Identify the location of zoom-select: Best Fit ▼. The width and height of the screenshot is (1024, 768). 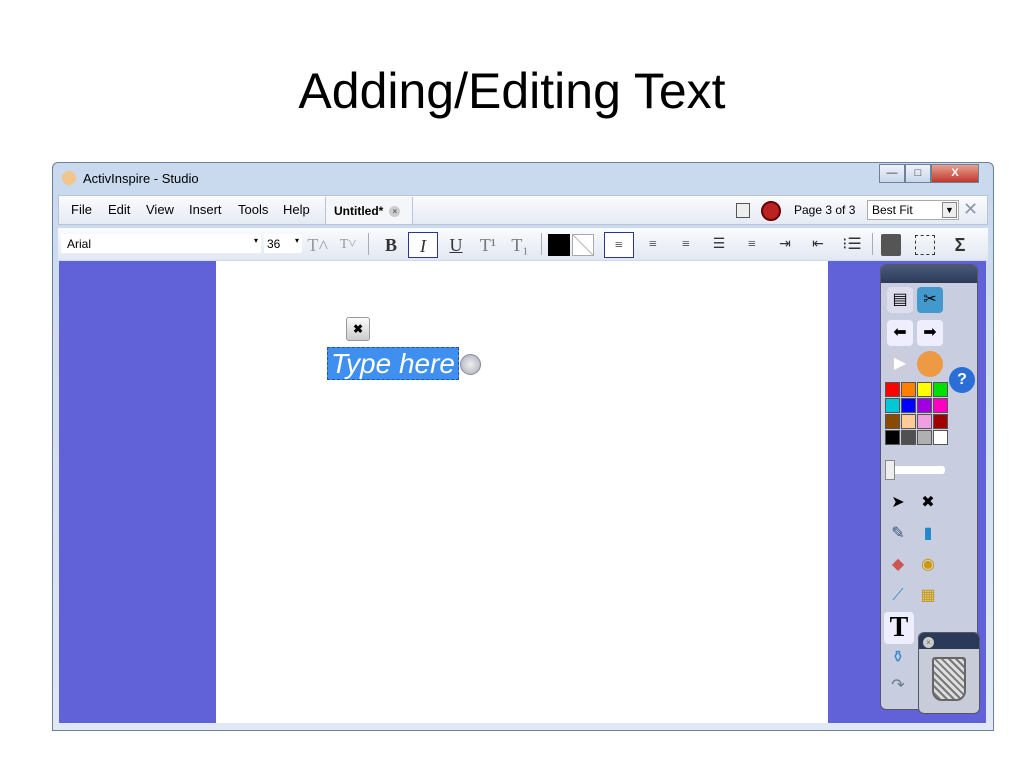
(913, 210).